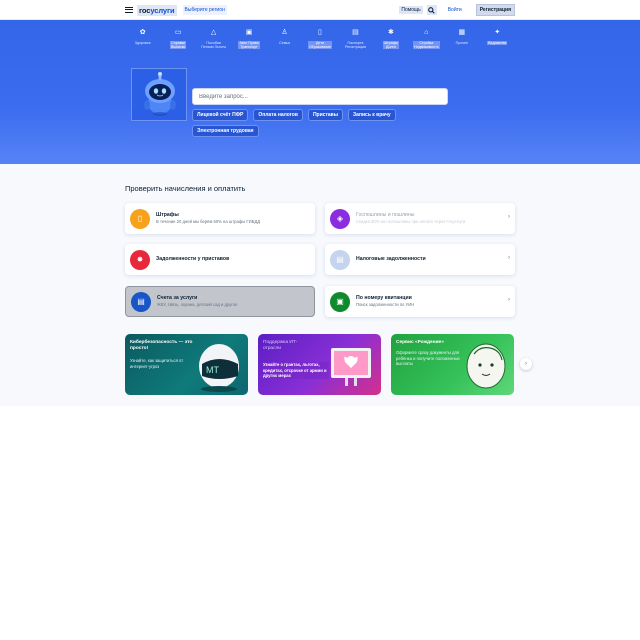 This screenshot has height=640, width=640. I want to click on main-search-input, so click(320, 96).